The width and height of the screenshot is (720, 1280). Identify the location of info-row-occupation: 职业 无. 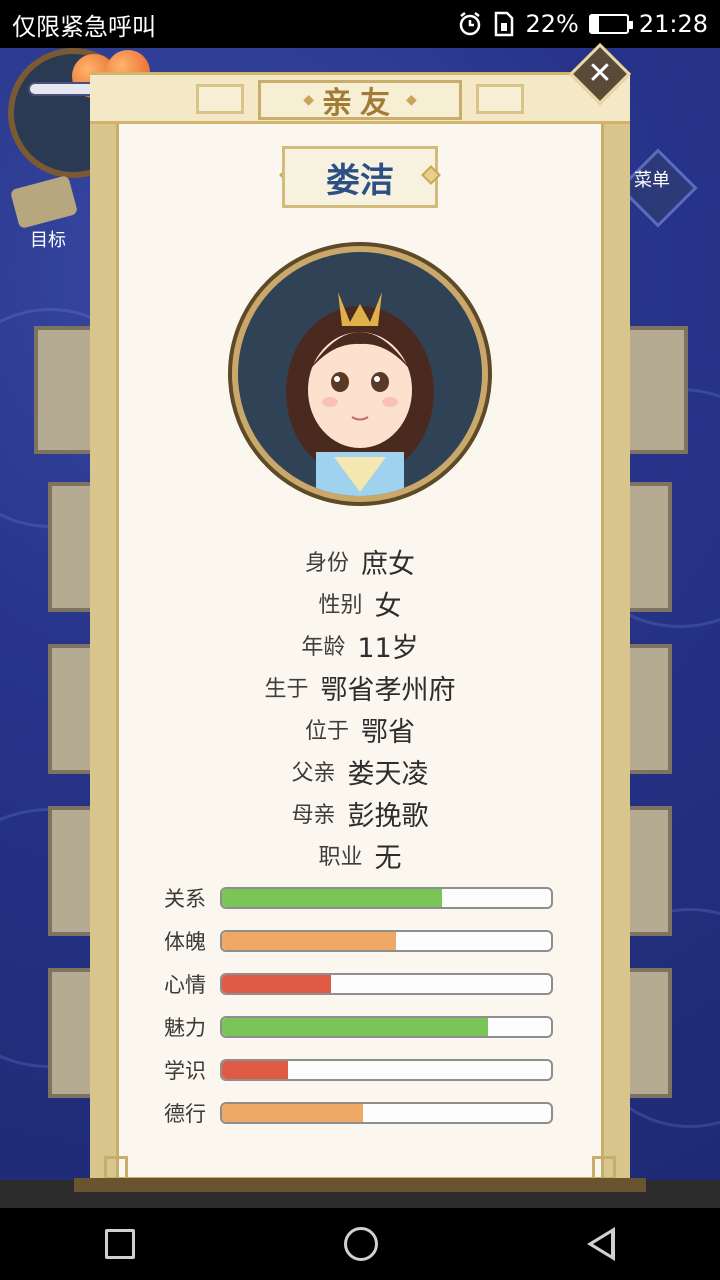
(360, 855).